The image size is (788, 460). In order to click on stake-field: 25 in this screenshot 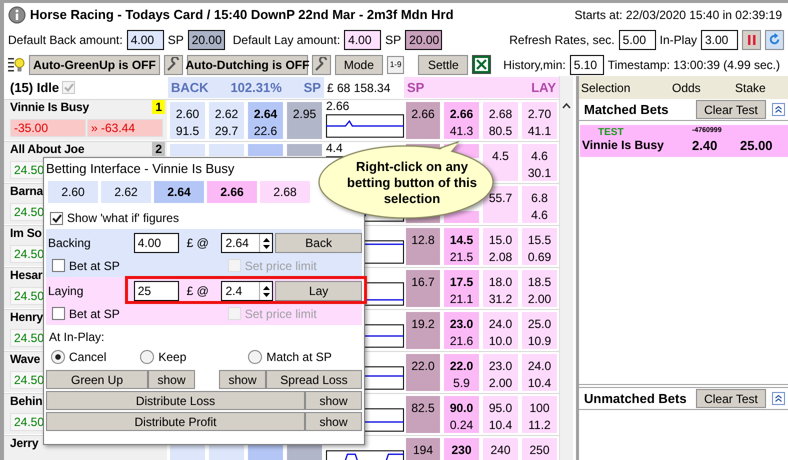, I will do `click(156, 291)`.